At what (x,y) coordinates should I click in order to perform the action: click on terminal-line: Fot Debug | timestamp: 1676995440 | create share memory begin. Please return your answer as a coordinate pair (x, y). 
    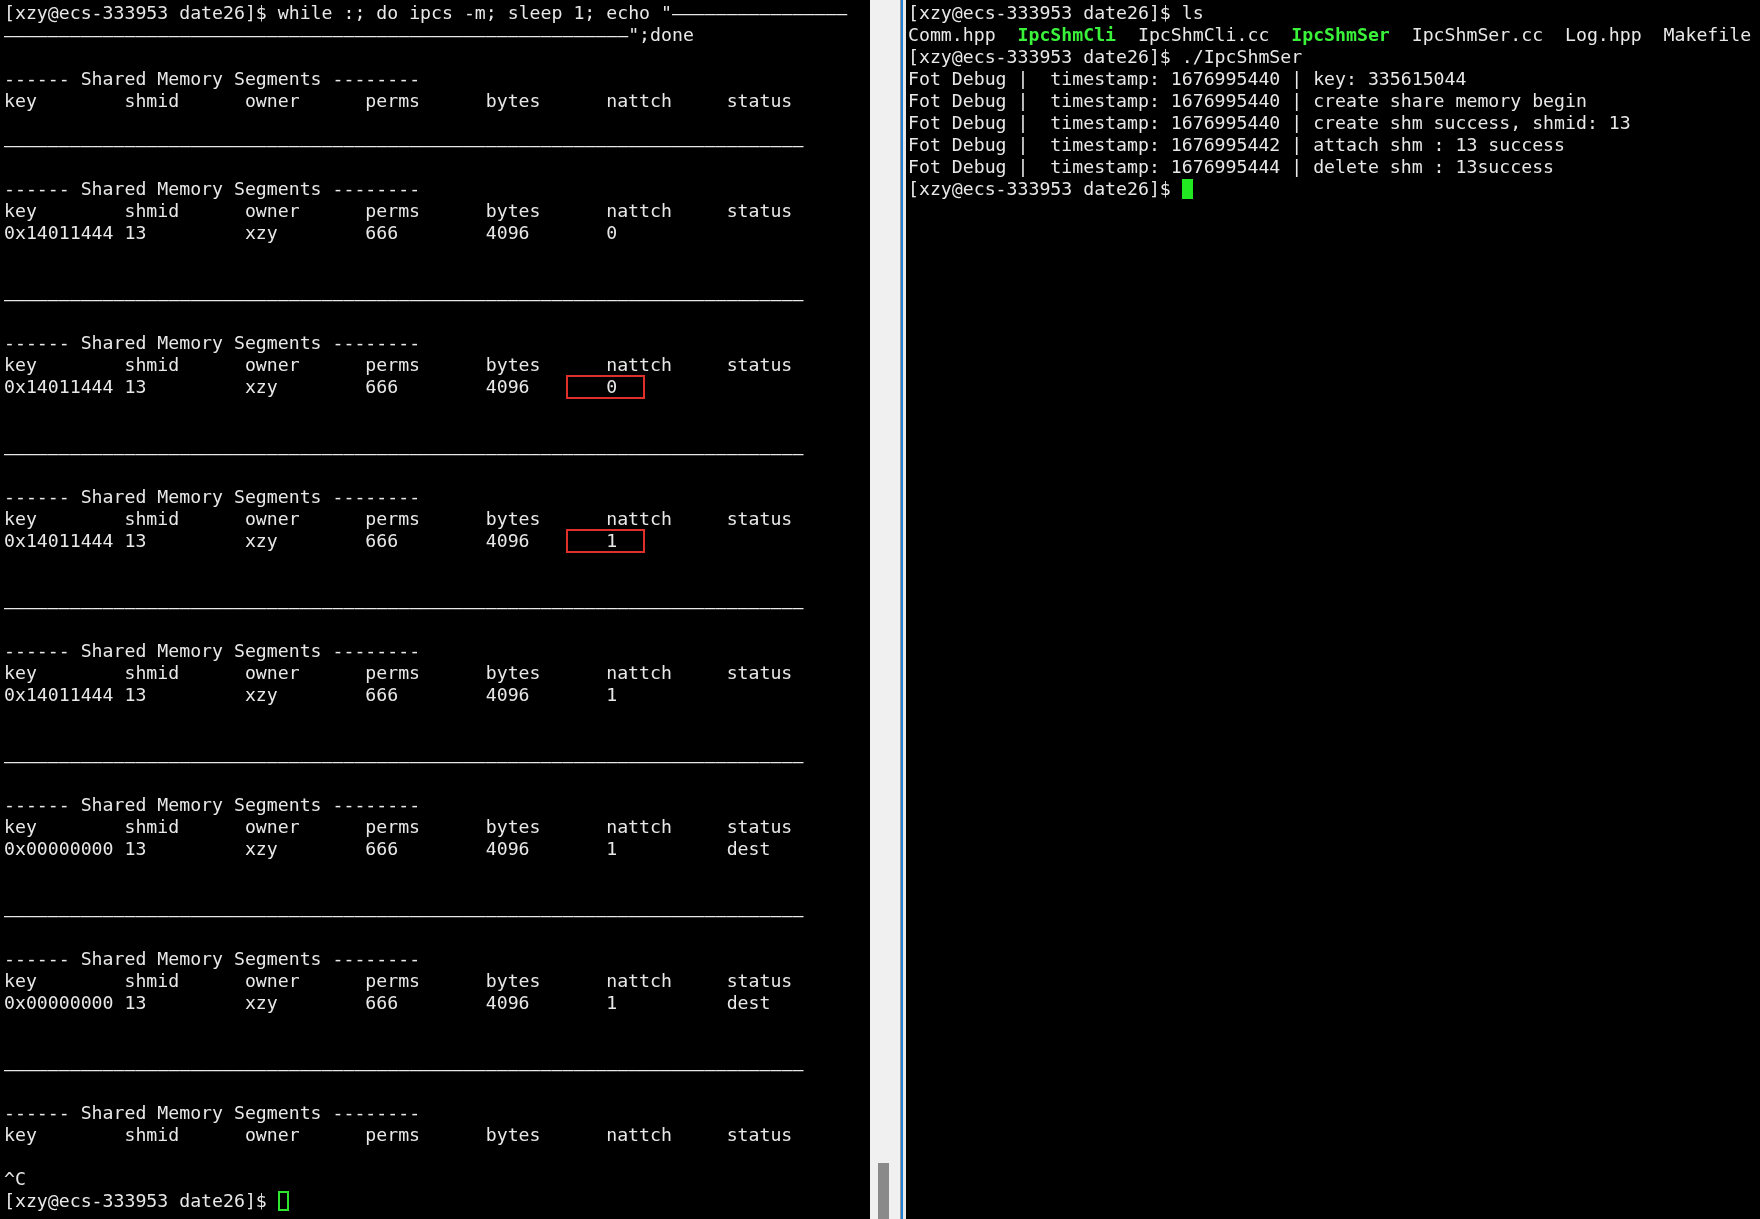
    Looking at the image, I should click on (1247, 101).